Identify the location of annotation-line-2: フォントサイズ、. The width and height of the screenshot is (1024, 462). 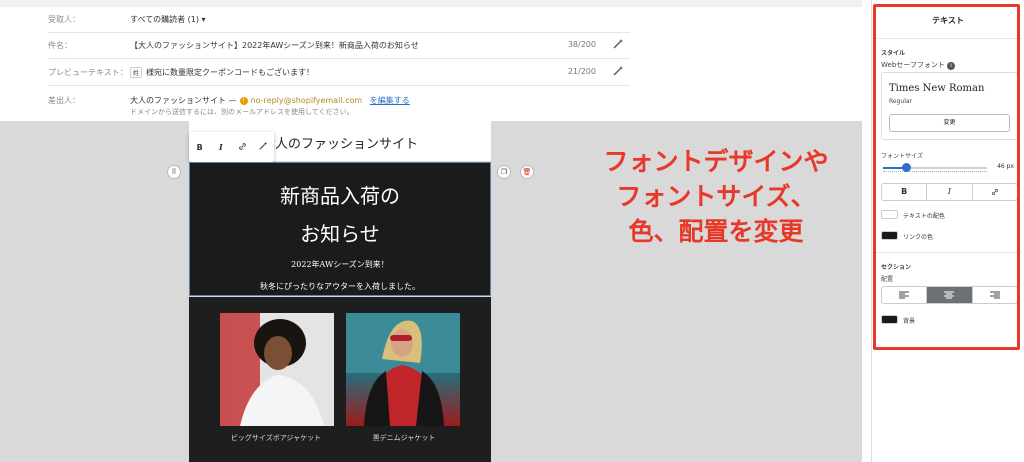
(716, 196).